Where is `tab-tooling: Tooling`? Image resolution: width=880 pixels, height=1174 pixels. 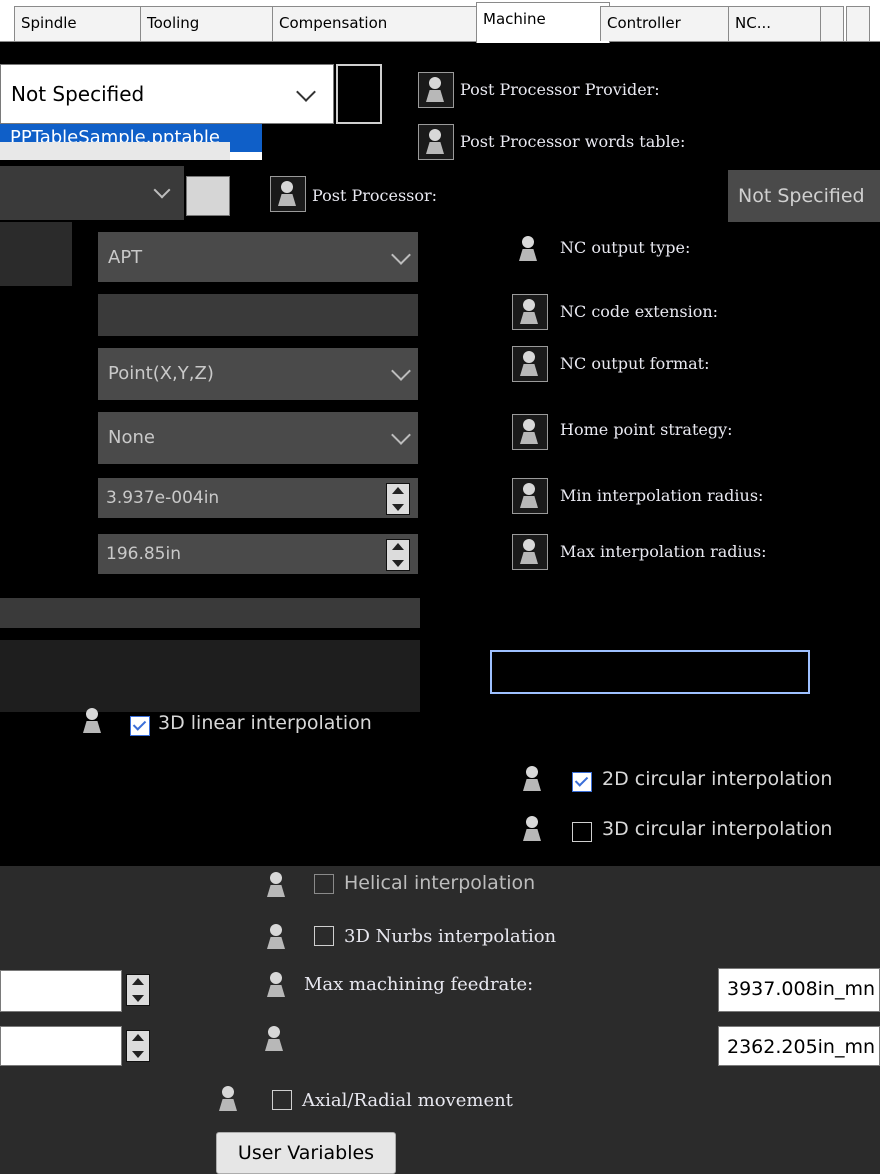
tab-tooling: Tooling is located at coordinates (210, 23).